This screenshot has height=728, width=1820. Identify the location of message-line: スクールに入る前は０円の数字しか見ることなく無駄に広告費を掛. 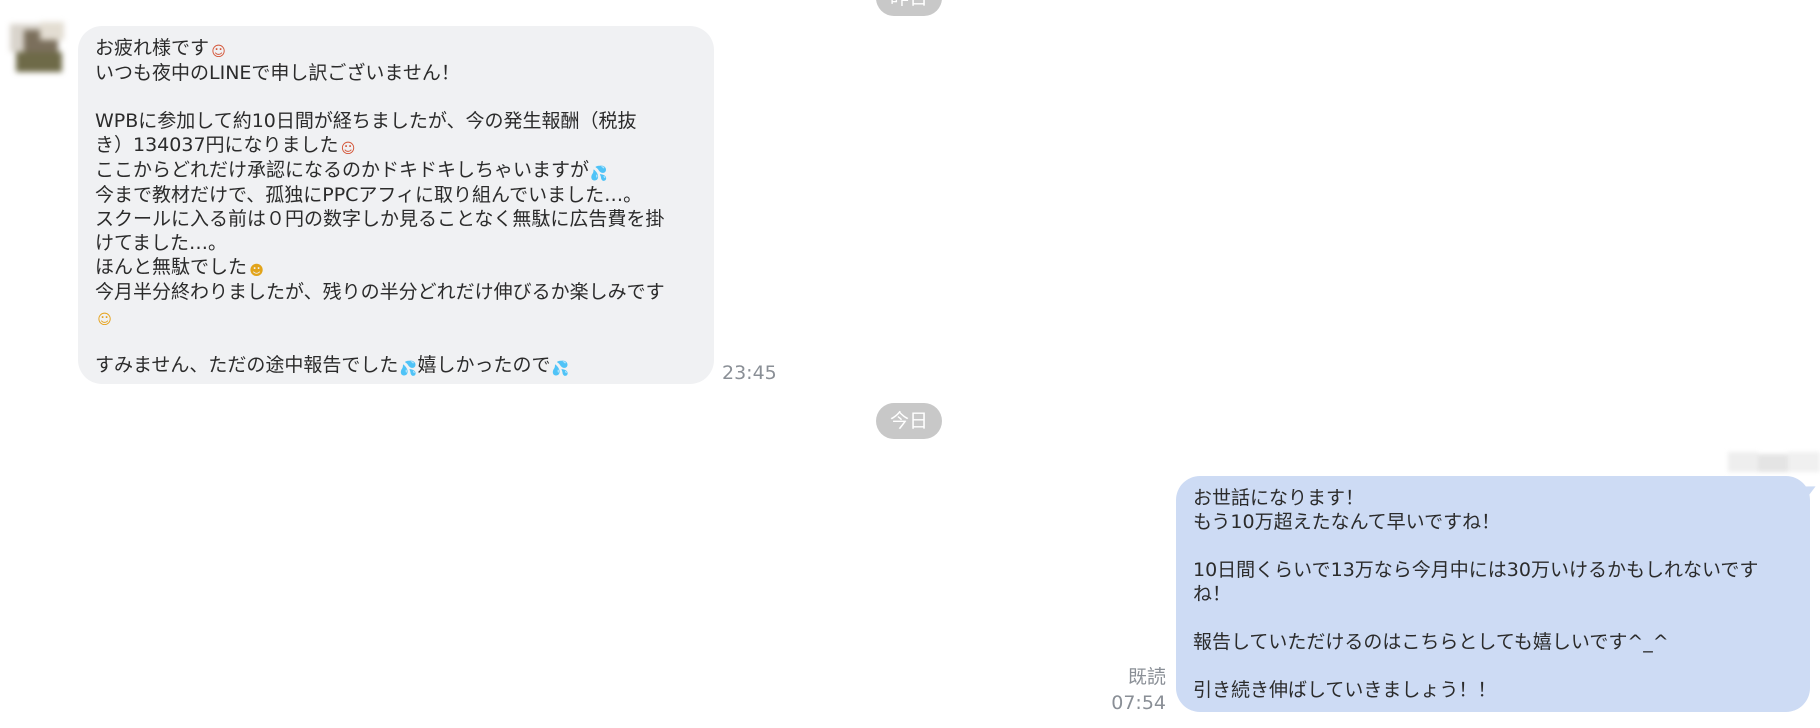
(395, 219).